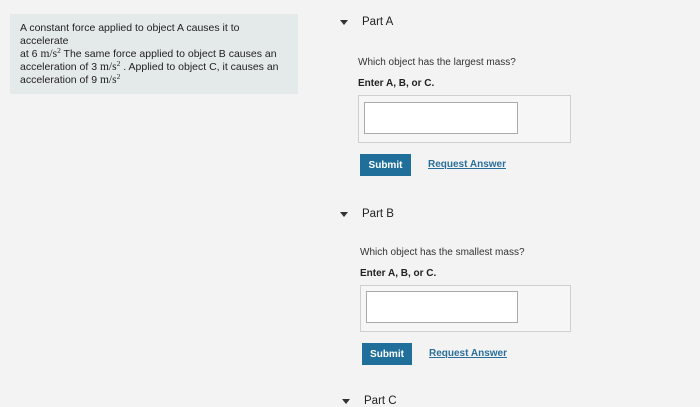 This screenshot has width=700, height=407. Describe the element at coordinates (70, 79) in the screenshot. I see `problem-line-4: acceleration of 9 m/s2` at that location.